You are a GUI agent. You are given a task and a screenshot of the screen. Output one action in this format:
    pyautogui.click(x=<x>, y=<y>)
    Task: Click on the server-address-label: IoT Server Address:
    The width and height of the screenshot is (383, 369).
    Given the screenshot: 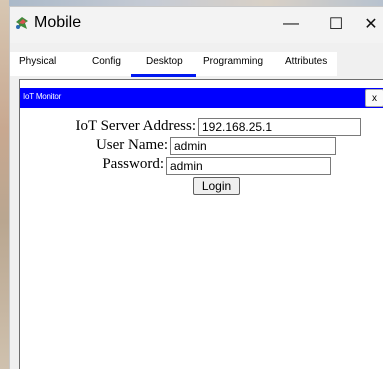 What is the action you would take?
    pyautogui.click(x=135, y=126)
    